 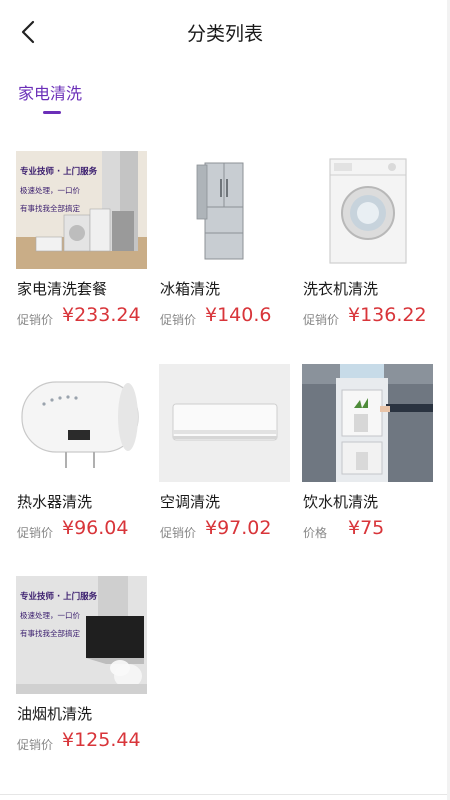 What do you see at coordinates (387, 315) in the screenshot?
I see `product-price: ¥136.22` at bounding box center [387, 315].